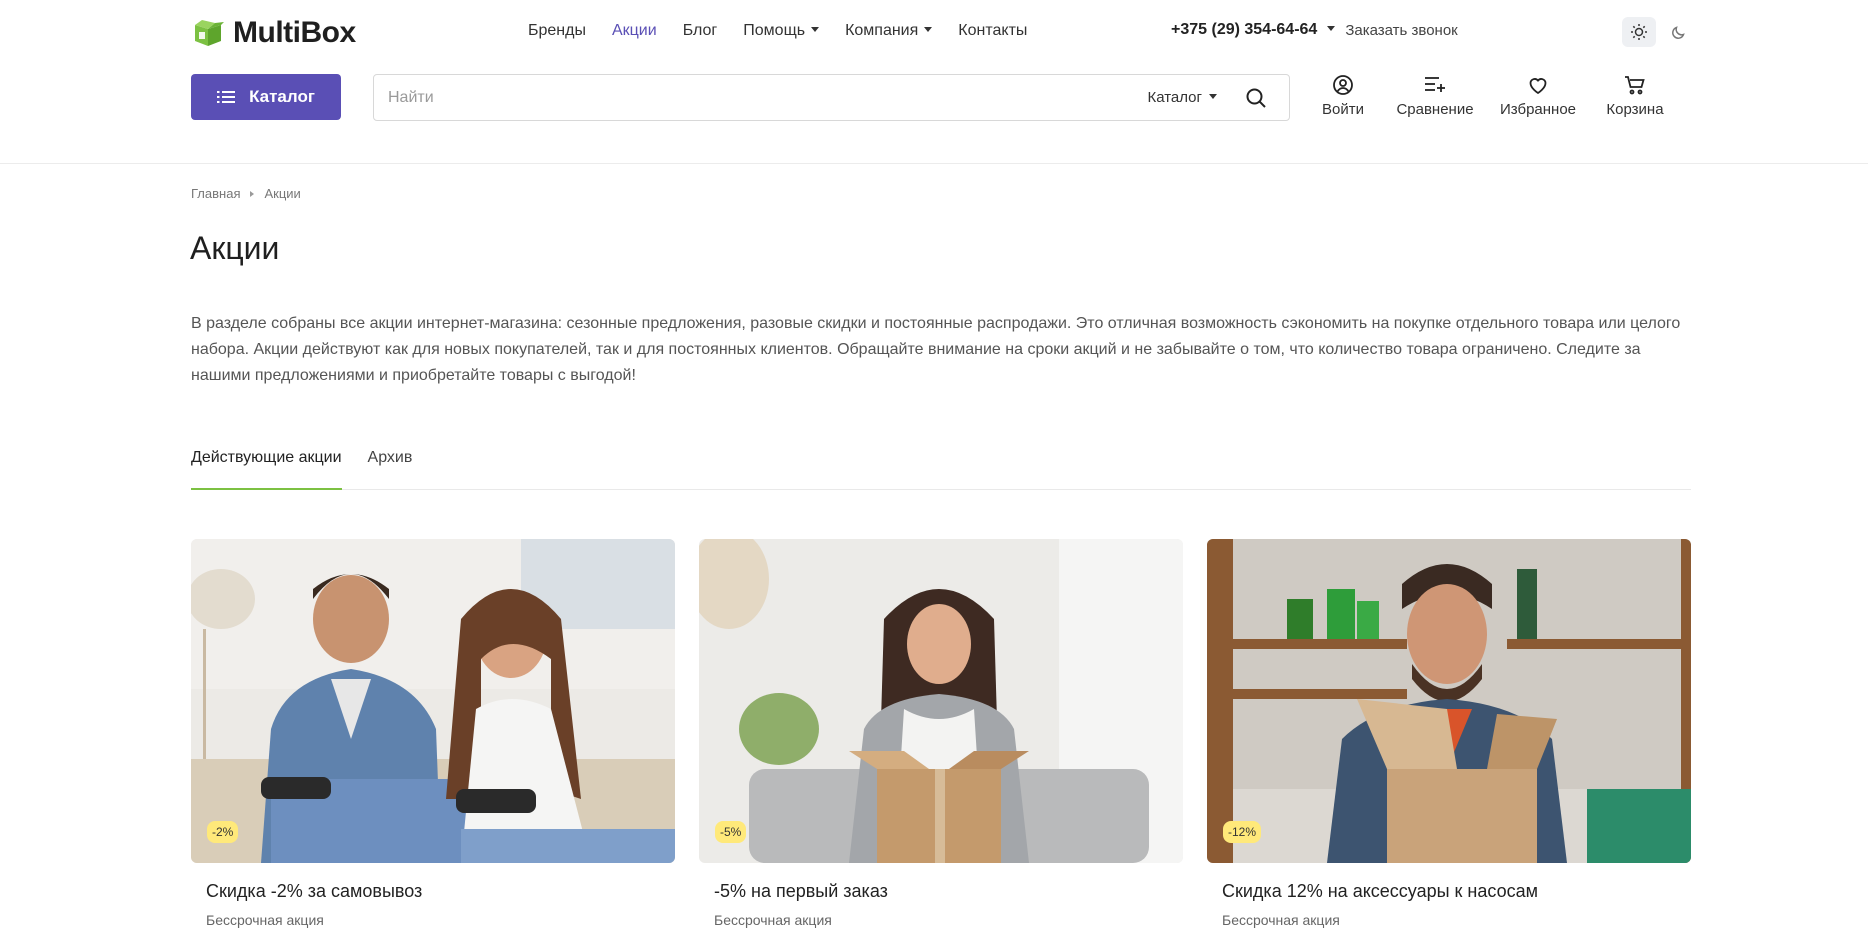  What do you see at coordinates (731, 832) in the screenshot?
I see `discount-badge: -5%` at bounding box center [731, 832].